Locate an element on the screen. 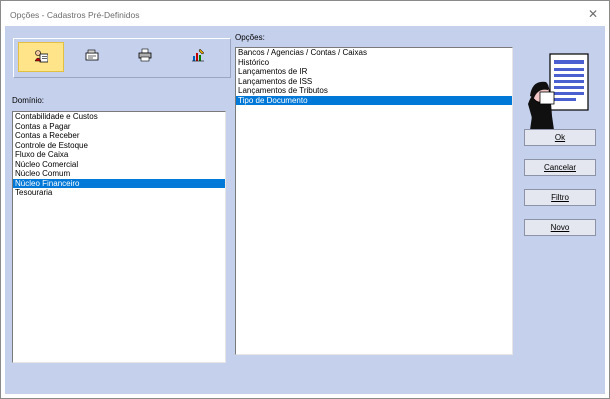 This screenshot has height=399, width=610. dominio-list-item: Controle de Estoque is located at coordinates (119, 146).